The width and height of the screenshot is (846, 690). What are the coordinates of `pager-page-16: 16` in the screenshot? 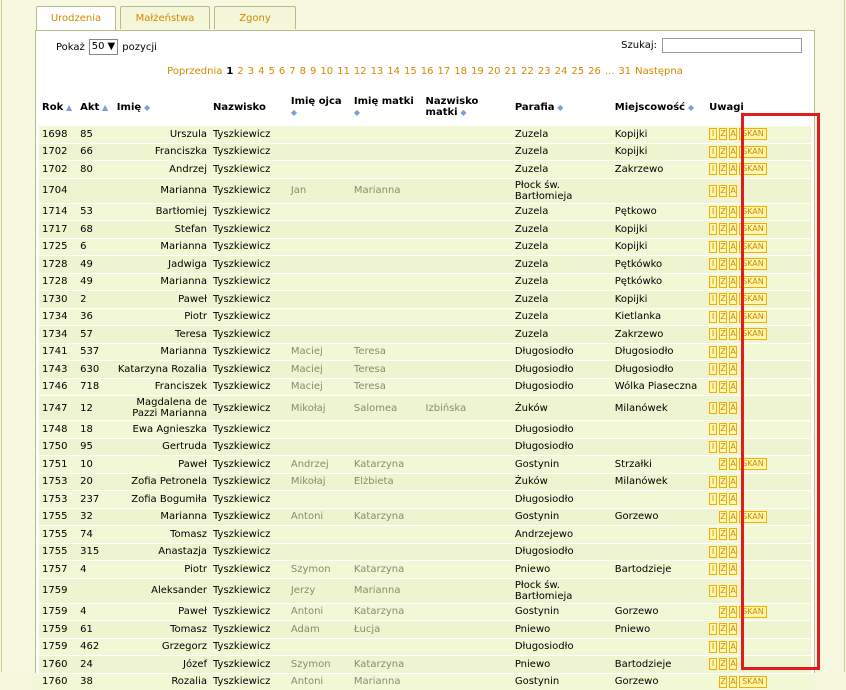 It's located at (427, 71).